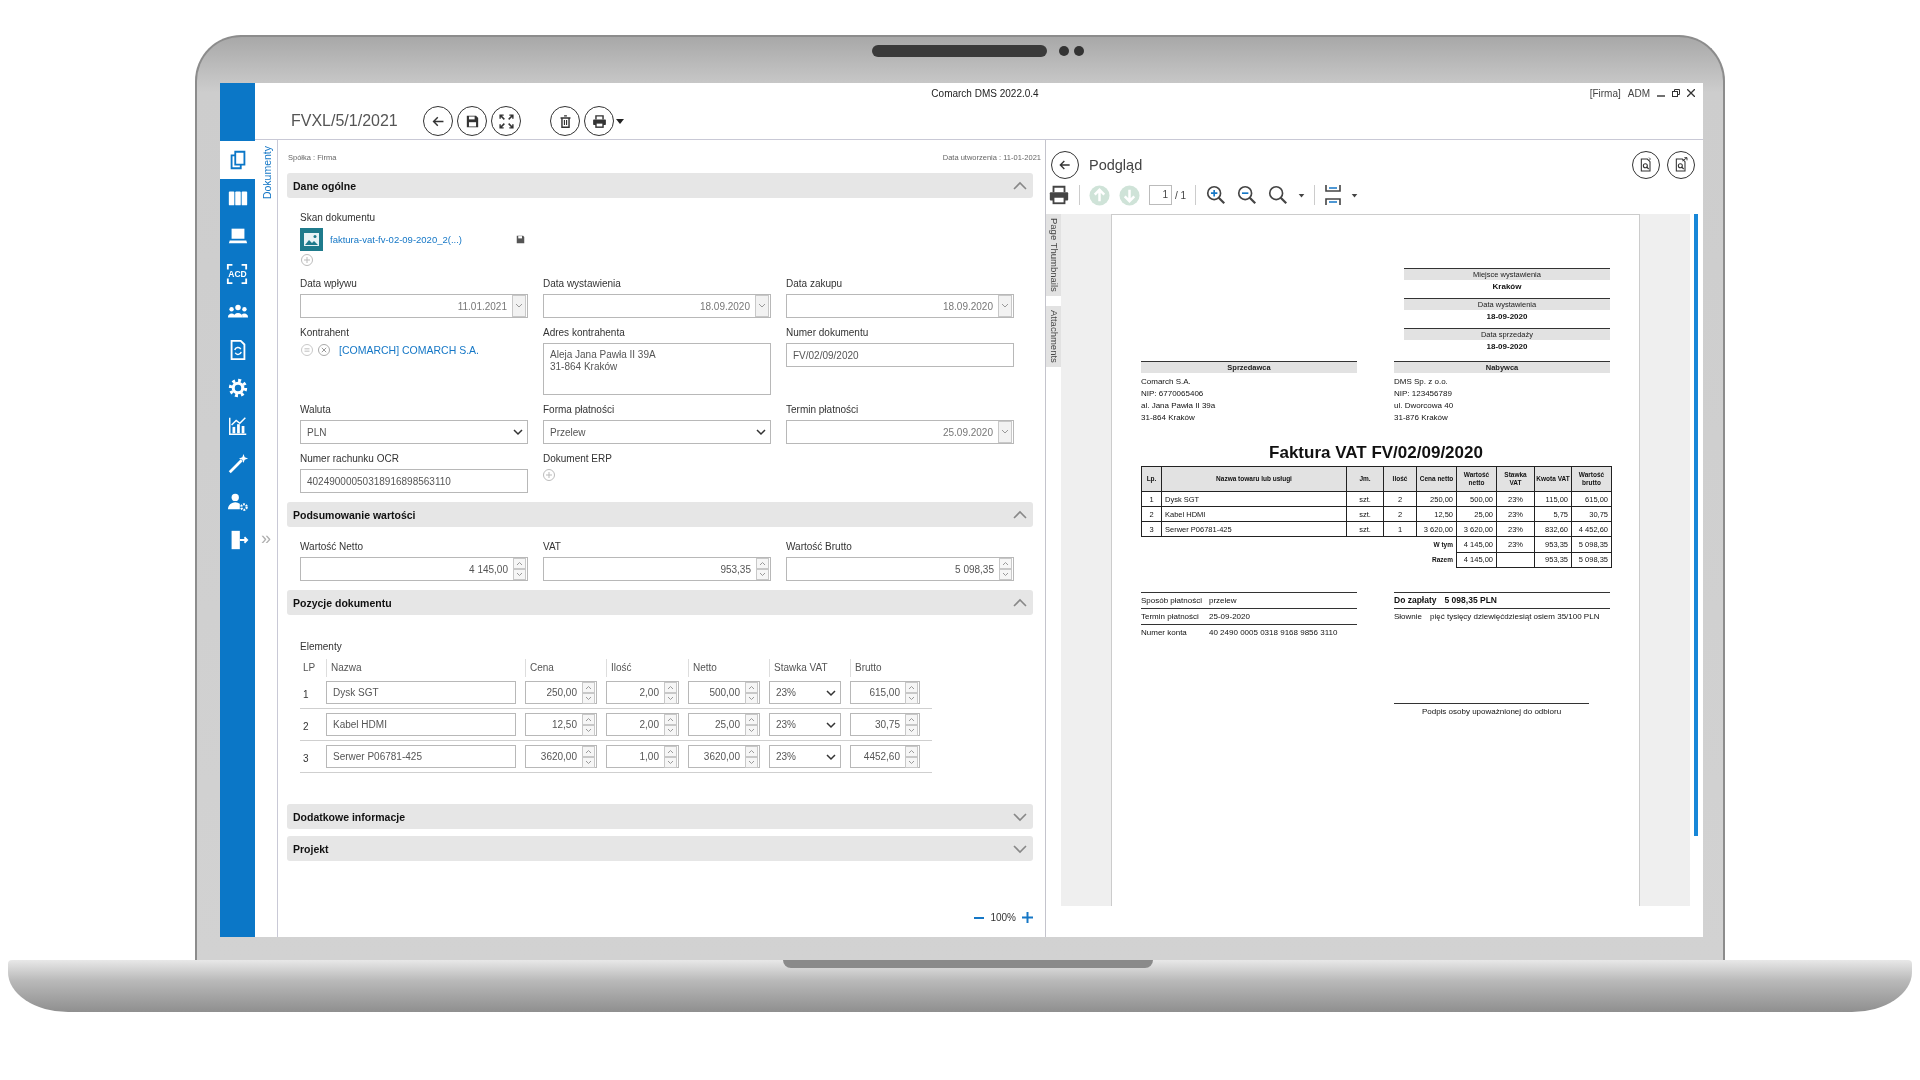  Describe the element at coordinates (561, 692) in the screenshot. I see `number-field: 250,00` at that location.